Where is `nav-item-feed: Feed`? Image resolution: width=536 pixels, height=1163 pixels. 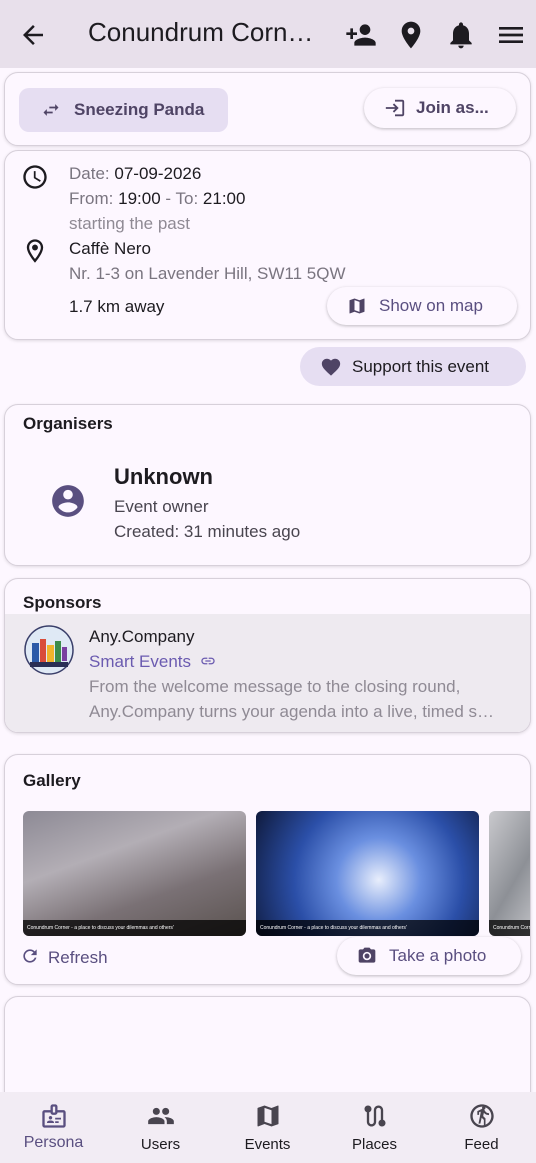
nav-item-feed: Feed is located at coordinates (481, 1127).